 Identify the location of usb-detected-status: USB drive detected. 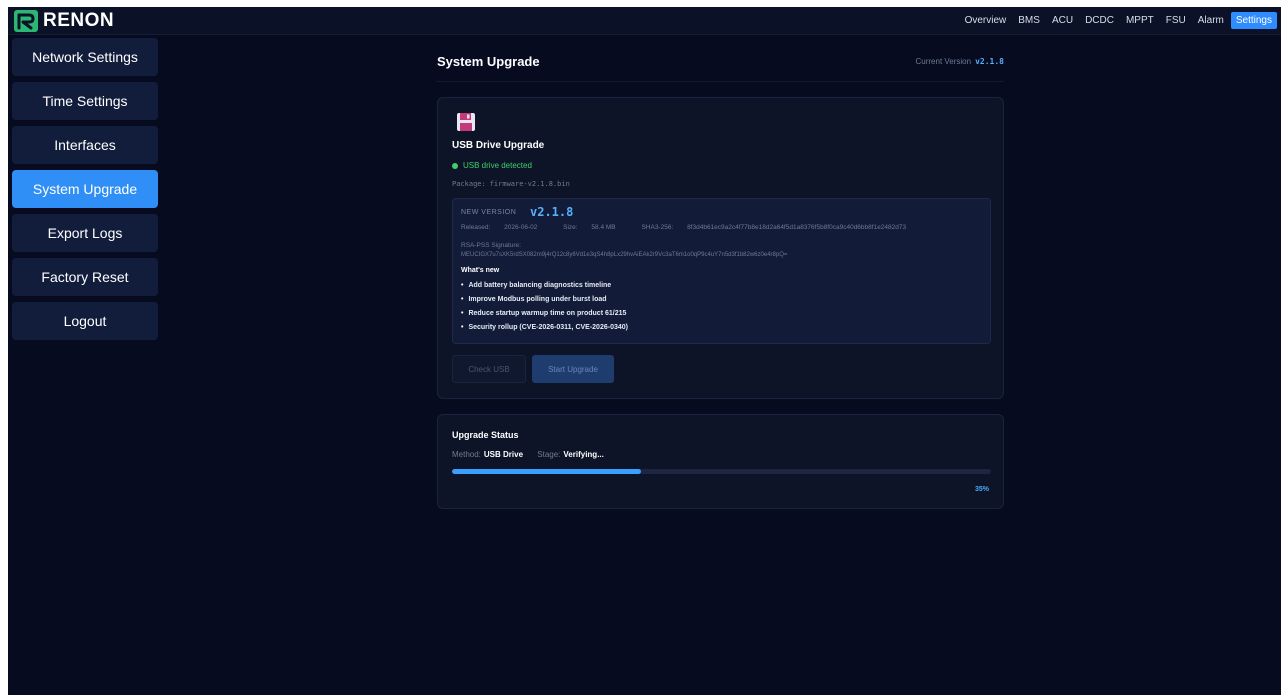
(492, 165).